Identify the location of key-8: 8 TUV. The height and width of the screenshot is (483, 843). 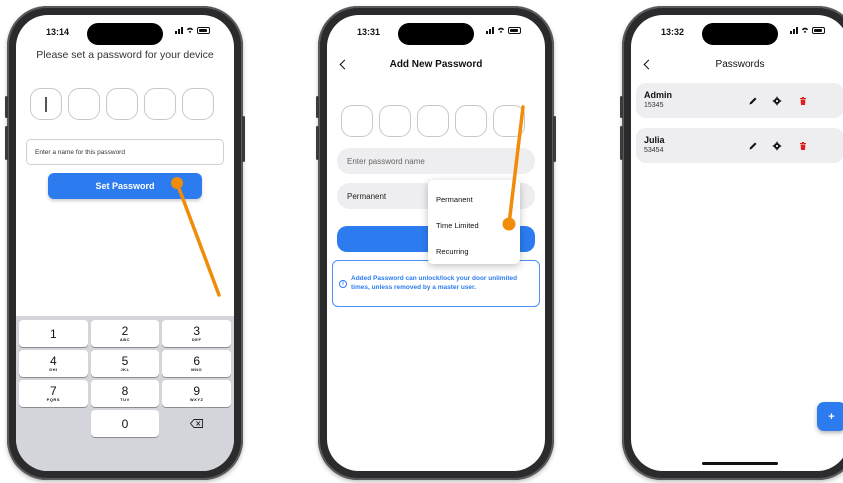
(125, 393).